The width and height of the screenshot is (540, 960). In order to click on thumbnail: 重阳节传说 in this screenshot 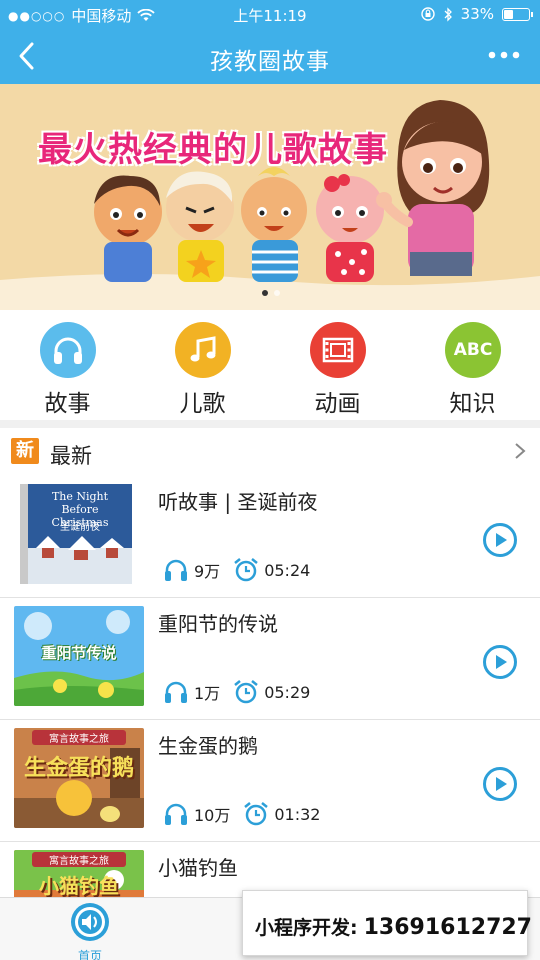, I will do `click(79, 656)`.